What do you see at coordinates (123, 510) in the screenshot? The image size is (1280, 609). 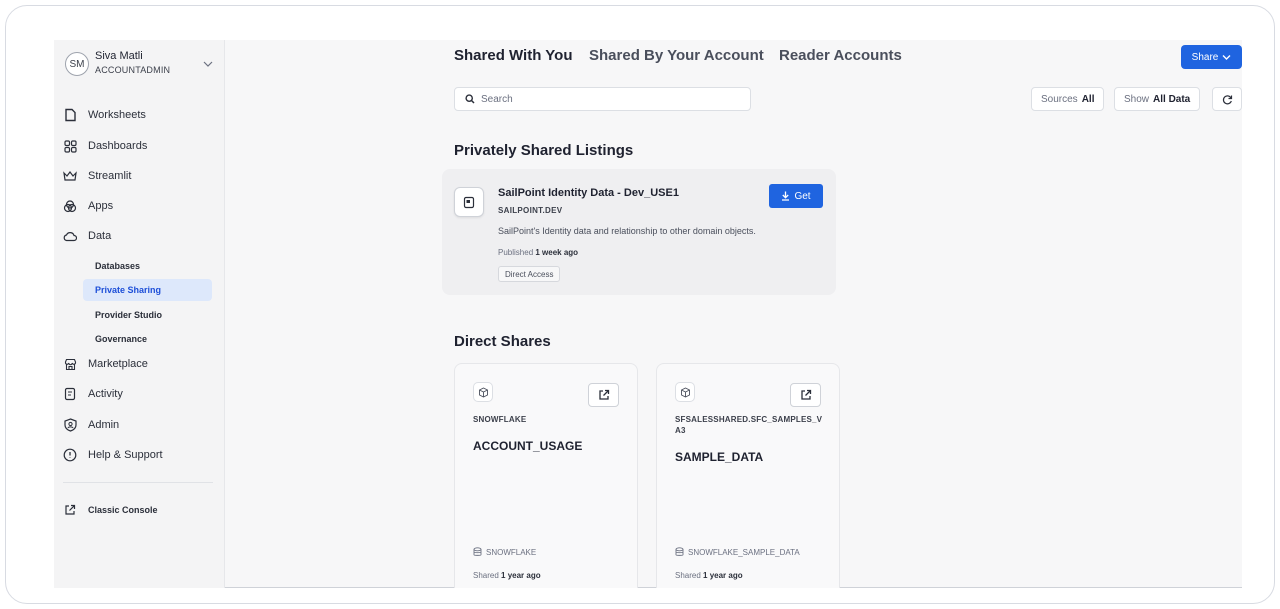 I see `sidebar-item-label: Classic Console` at bounding box center [123, 510].